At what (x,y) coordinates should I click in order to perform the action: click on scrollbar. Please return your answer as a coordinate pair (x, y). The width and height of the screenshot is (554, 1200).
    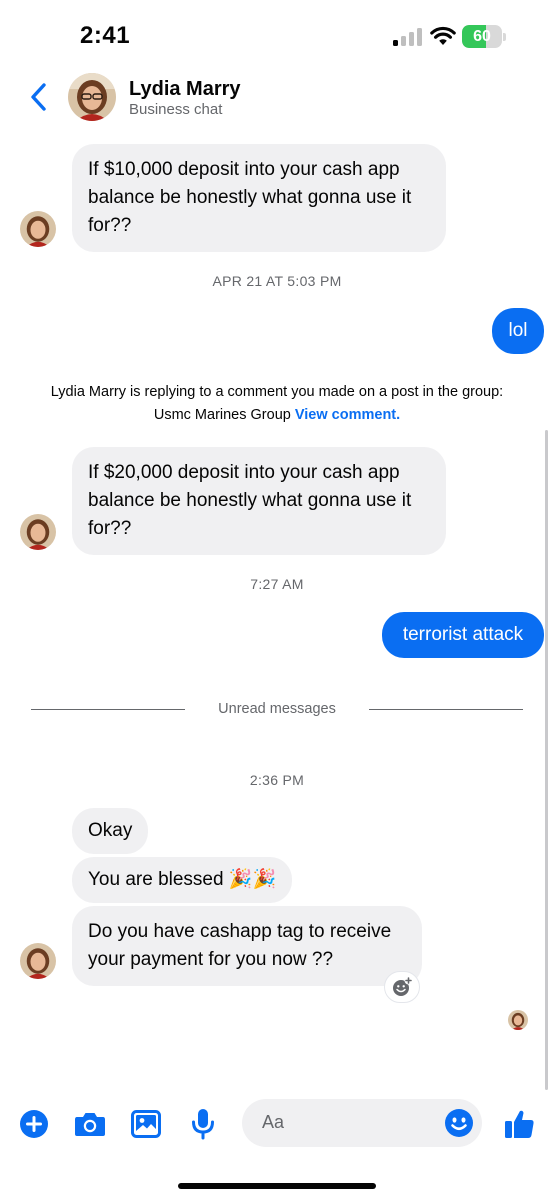
    Looking at the image, I should click on (546, 760).